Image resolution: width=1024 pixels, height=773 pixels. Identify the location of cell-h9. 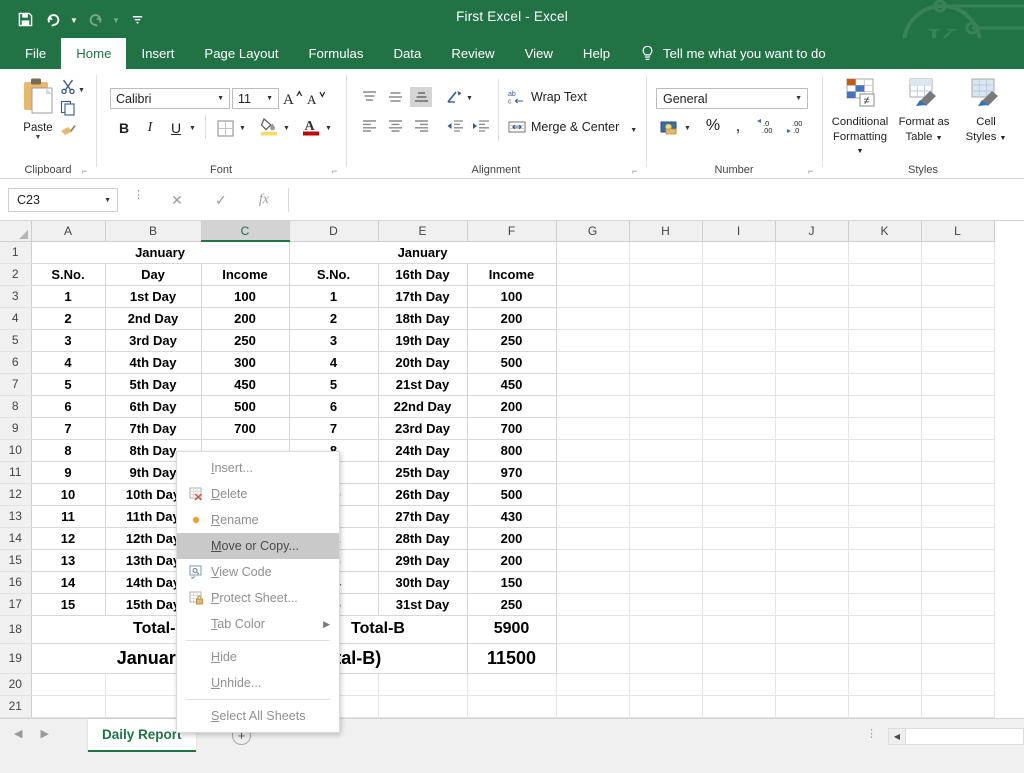
(666, 428).